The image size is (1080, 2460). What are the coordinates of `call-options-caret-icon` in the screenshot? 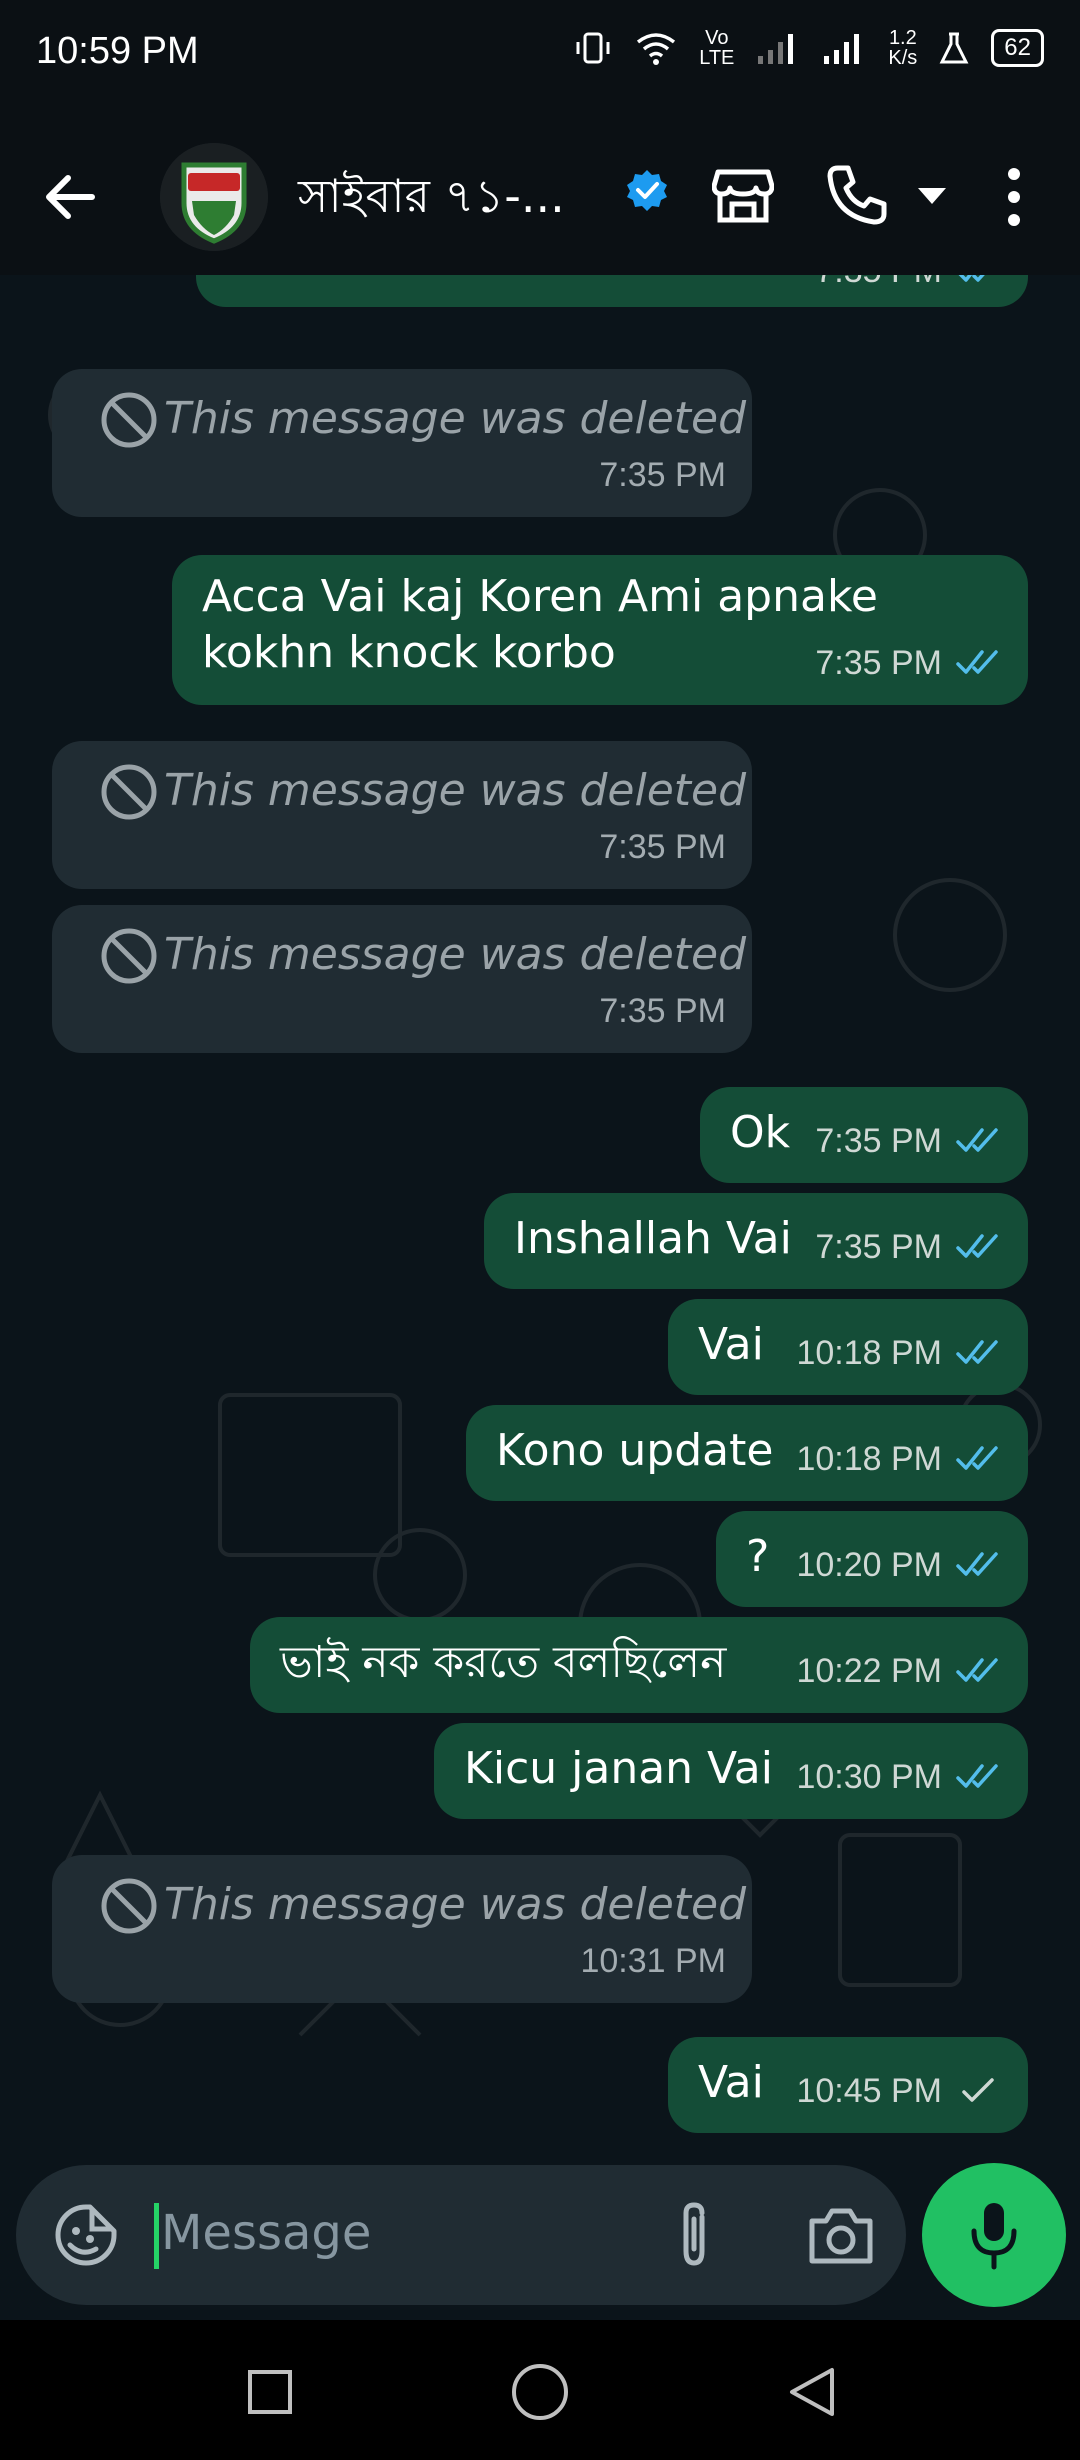 It's located at (932, 196).